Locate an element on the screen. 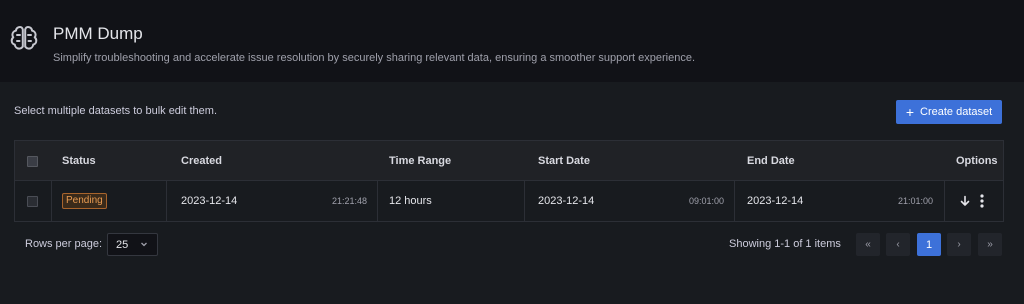 This screenshot has height=304, width=1024. next-page-button: › is located at coordinates (959, 244).